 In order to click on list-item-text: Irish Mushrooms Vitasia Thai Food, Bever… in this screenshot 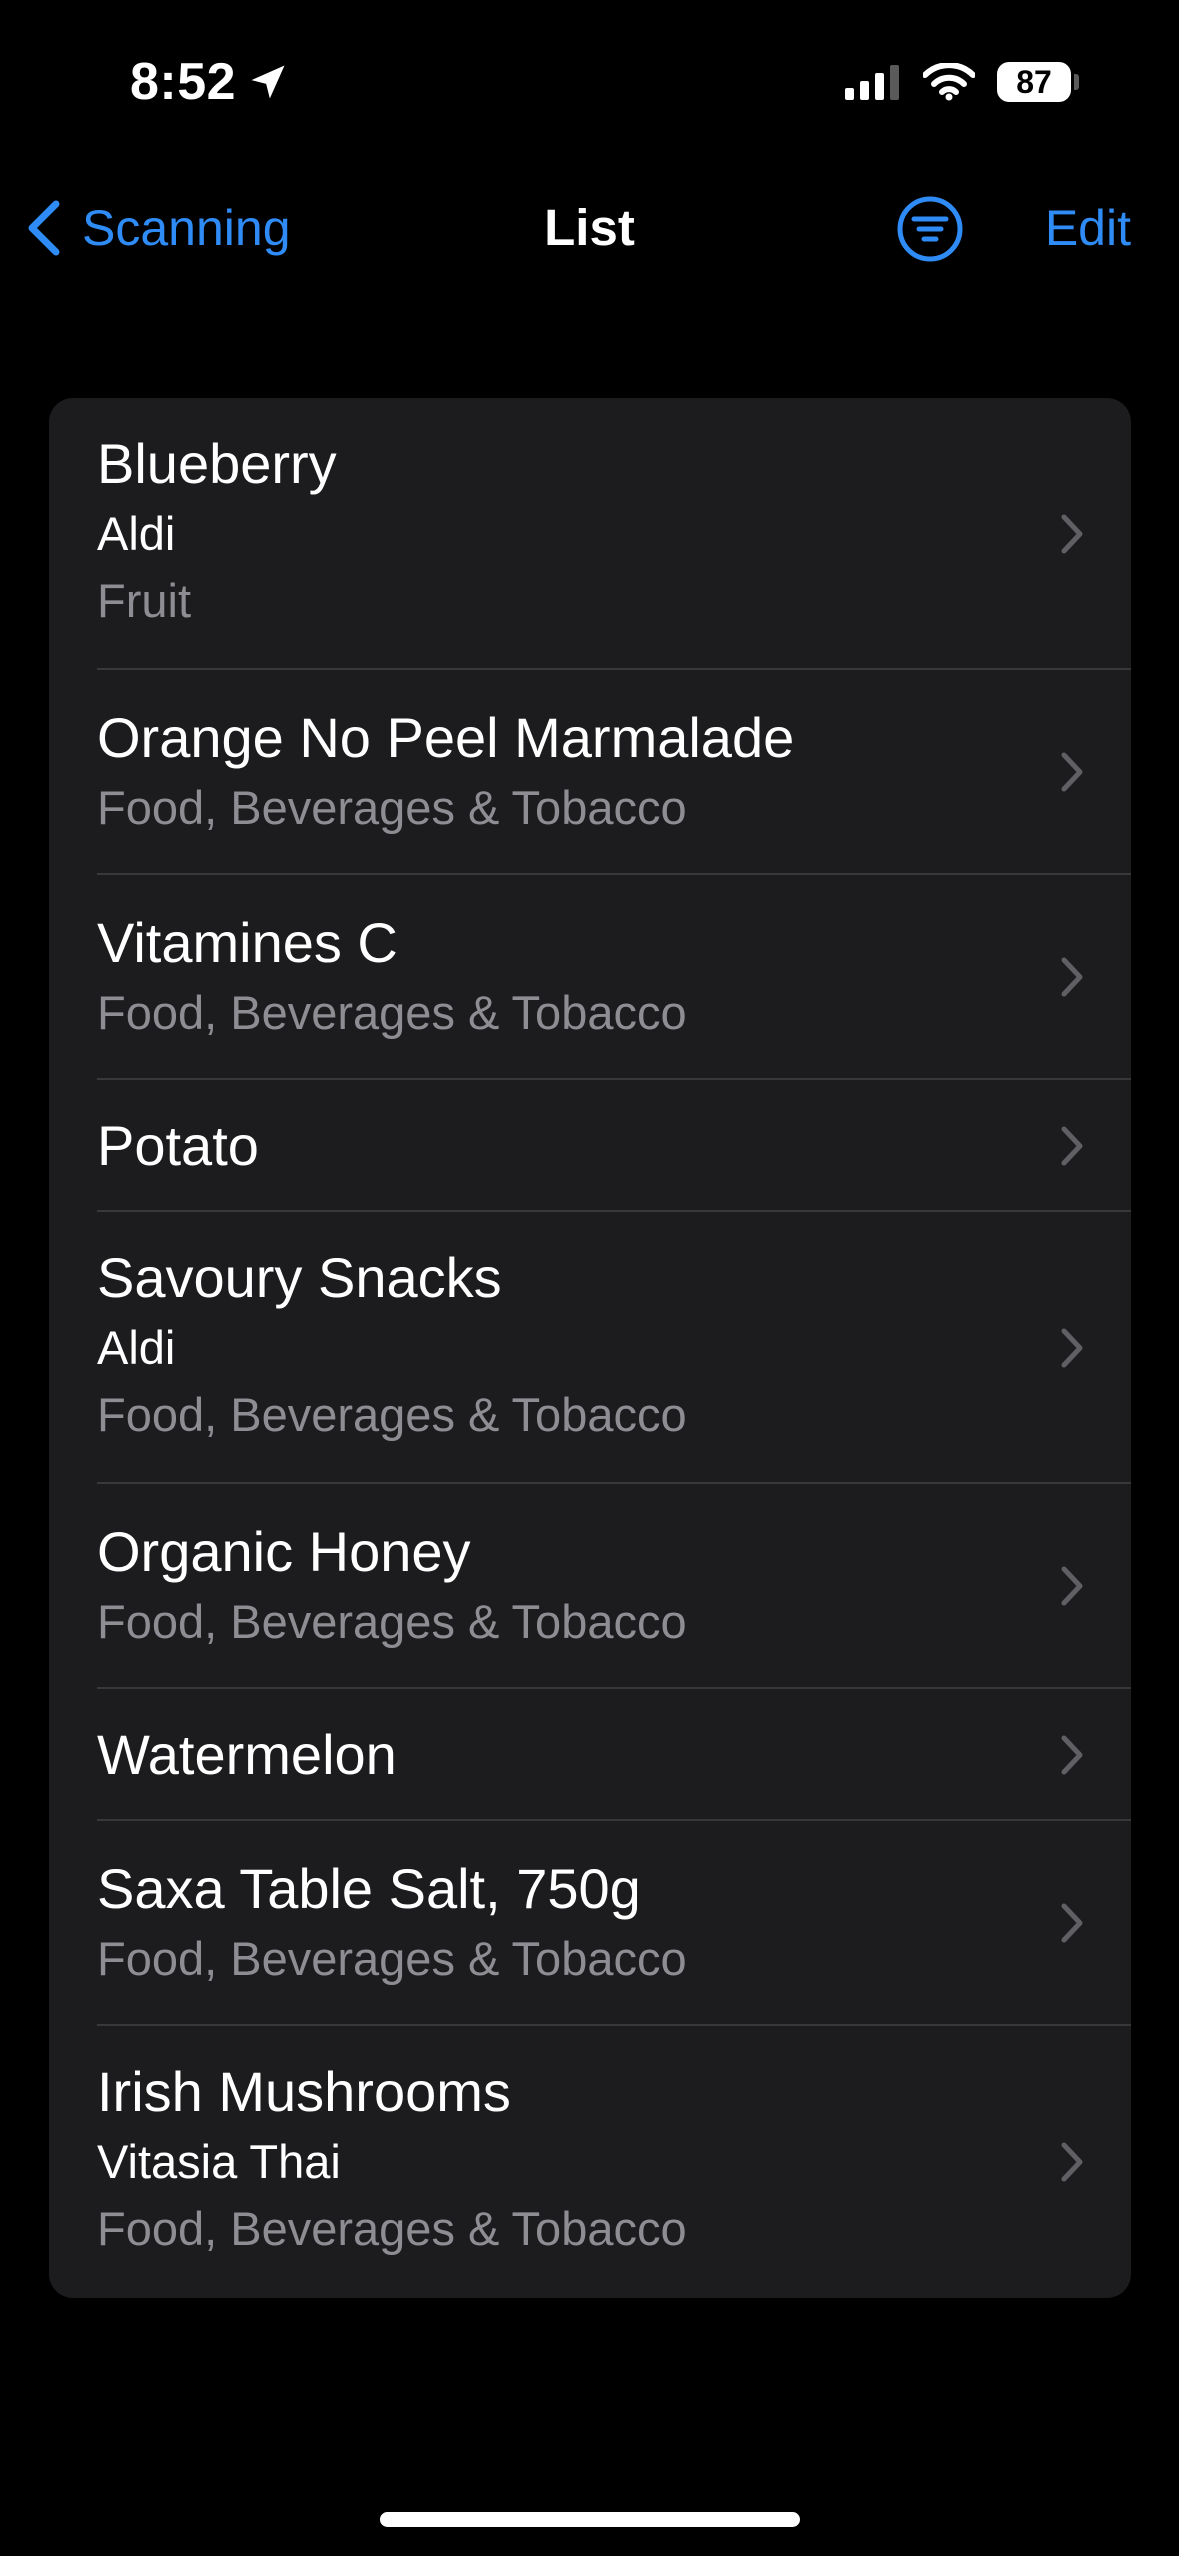, I will do `click(554, 2159)`.